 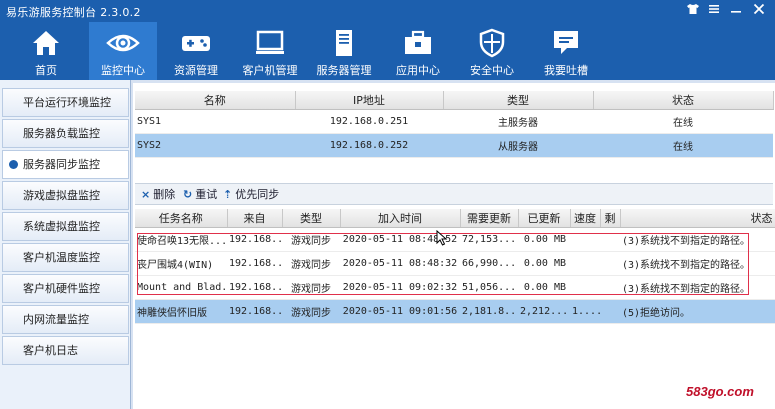 What do you see at coordinates (73, 12) in the screenshot?
I see `window-title: 易乐游服务控制台 2.3.0.2` at bounding box center [73, 12].